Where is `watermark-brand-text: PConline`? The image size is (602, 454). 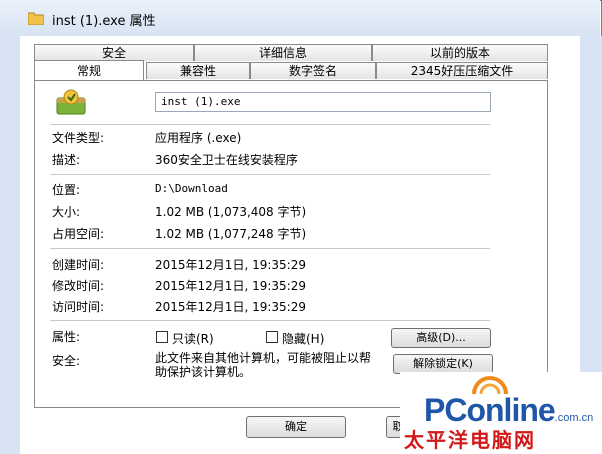
watermark-brand-text: PConline is located at coordinates (490, 410).